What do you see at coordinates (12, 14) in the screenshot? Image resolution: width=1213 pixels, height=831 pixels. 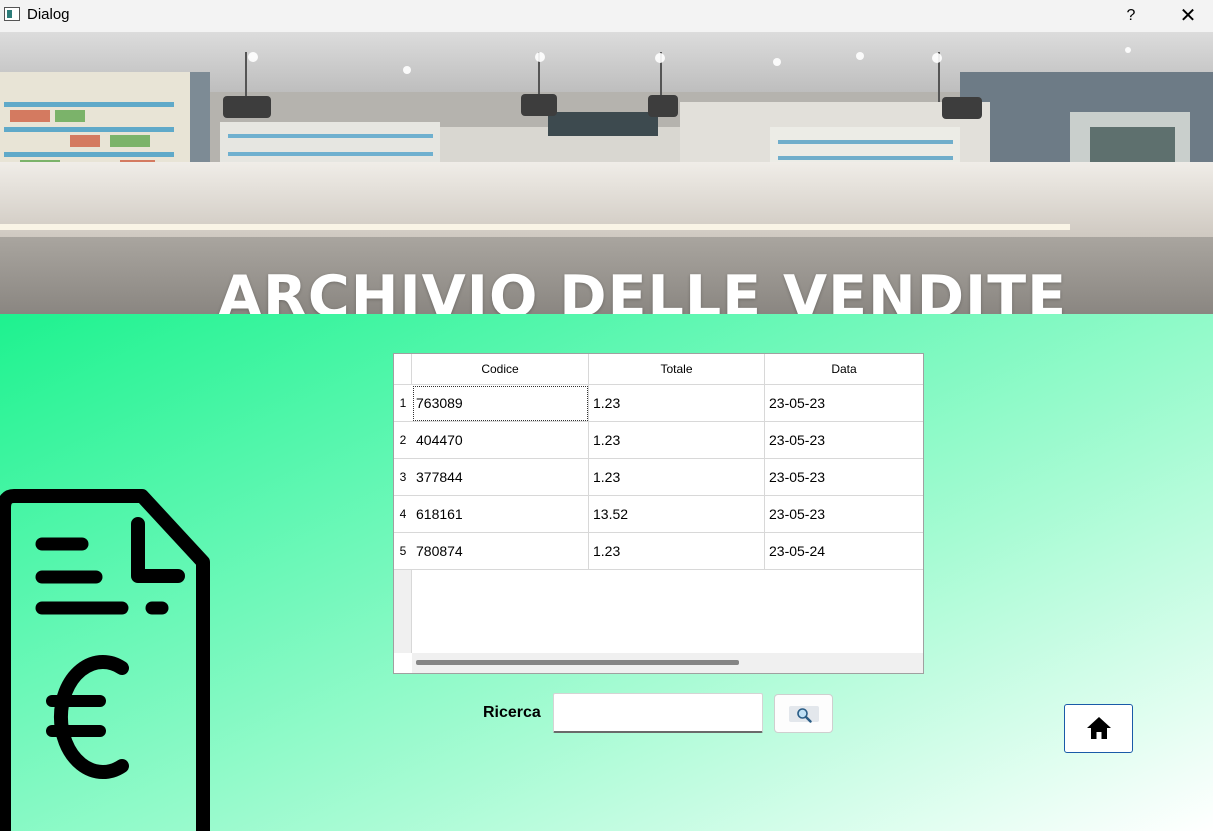 I see `app-window-icon` at bounding box center [12, 14].